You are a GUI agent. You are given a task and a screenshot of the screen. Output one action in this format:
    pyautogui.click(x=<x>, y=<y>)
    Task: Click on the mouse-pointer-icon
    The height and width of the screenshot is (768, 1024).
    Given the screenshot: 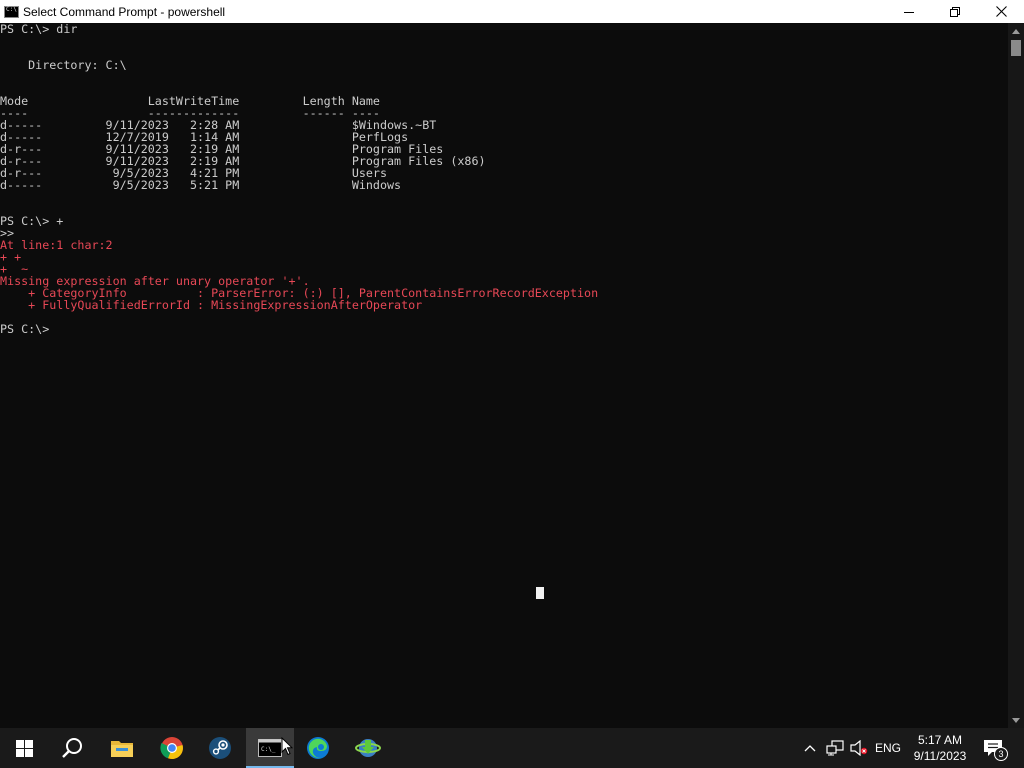 What is the action you would take?
    pyautogui.click(x=287, y=746)
    